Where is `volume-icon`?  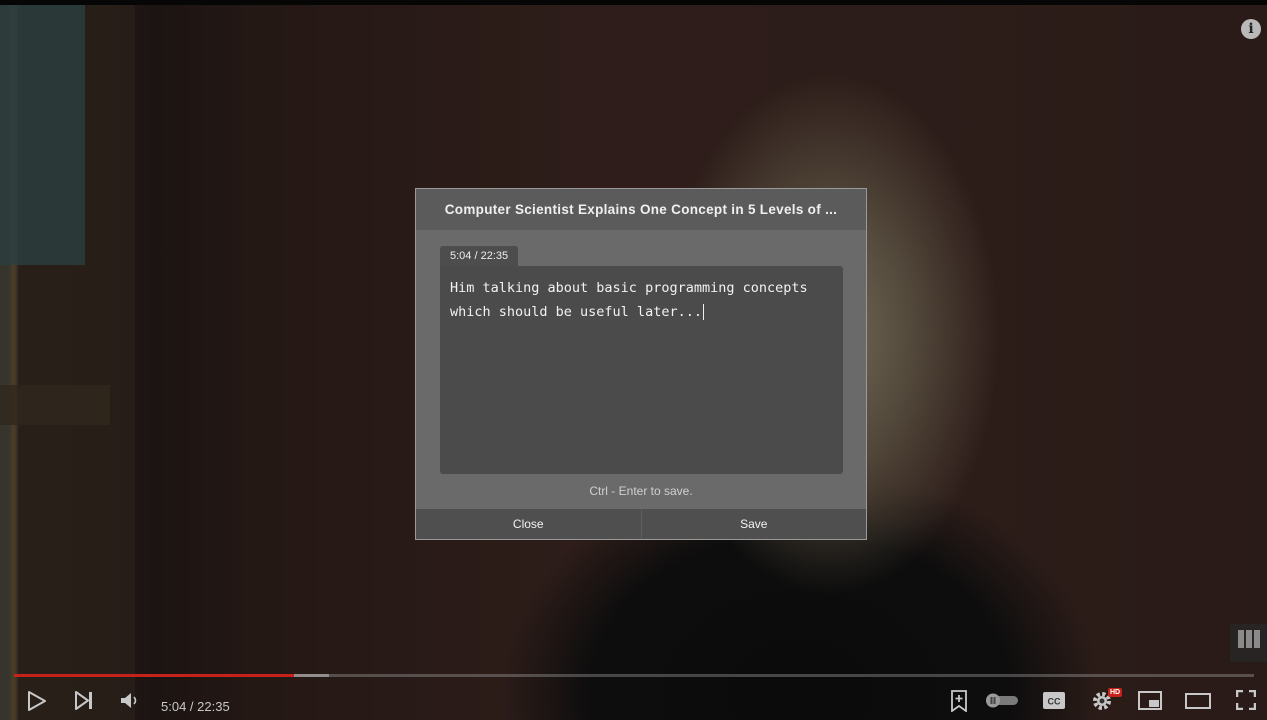
volume-icon is located at coordinates (130, 700).